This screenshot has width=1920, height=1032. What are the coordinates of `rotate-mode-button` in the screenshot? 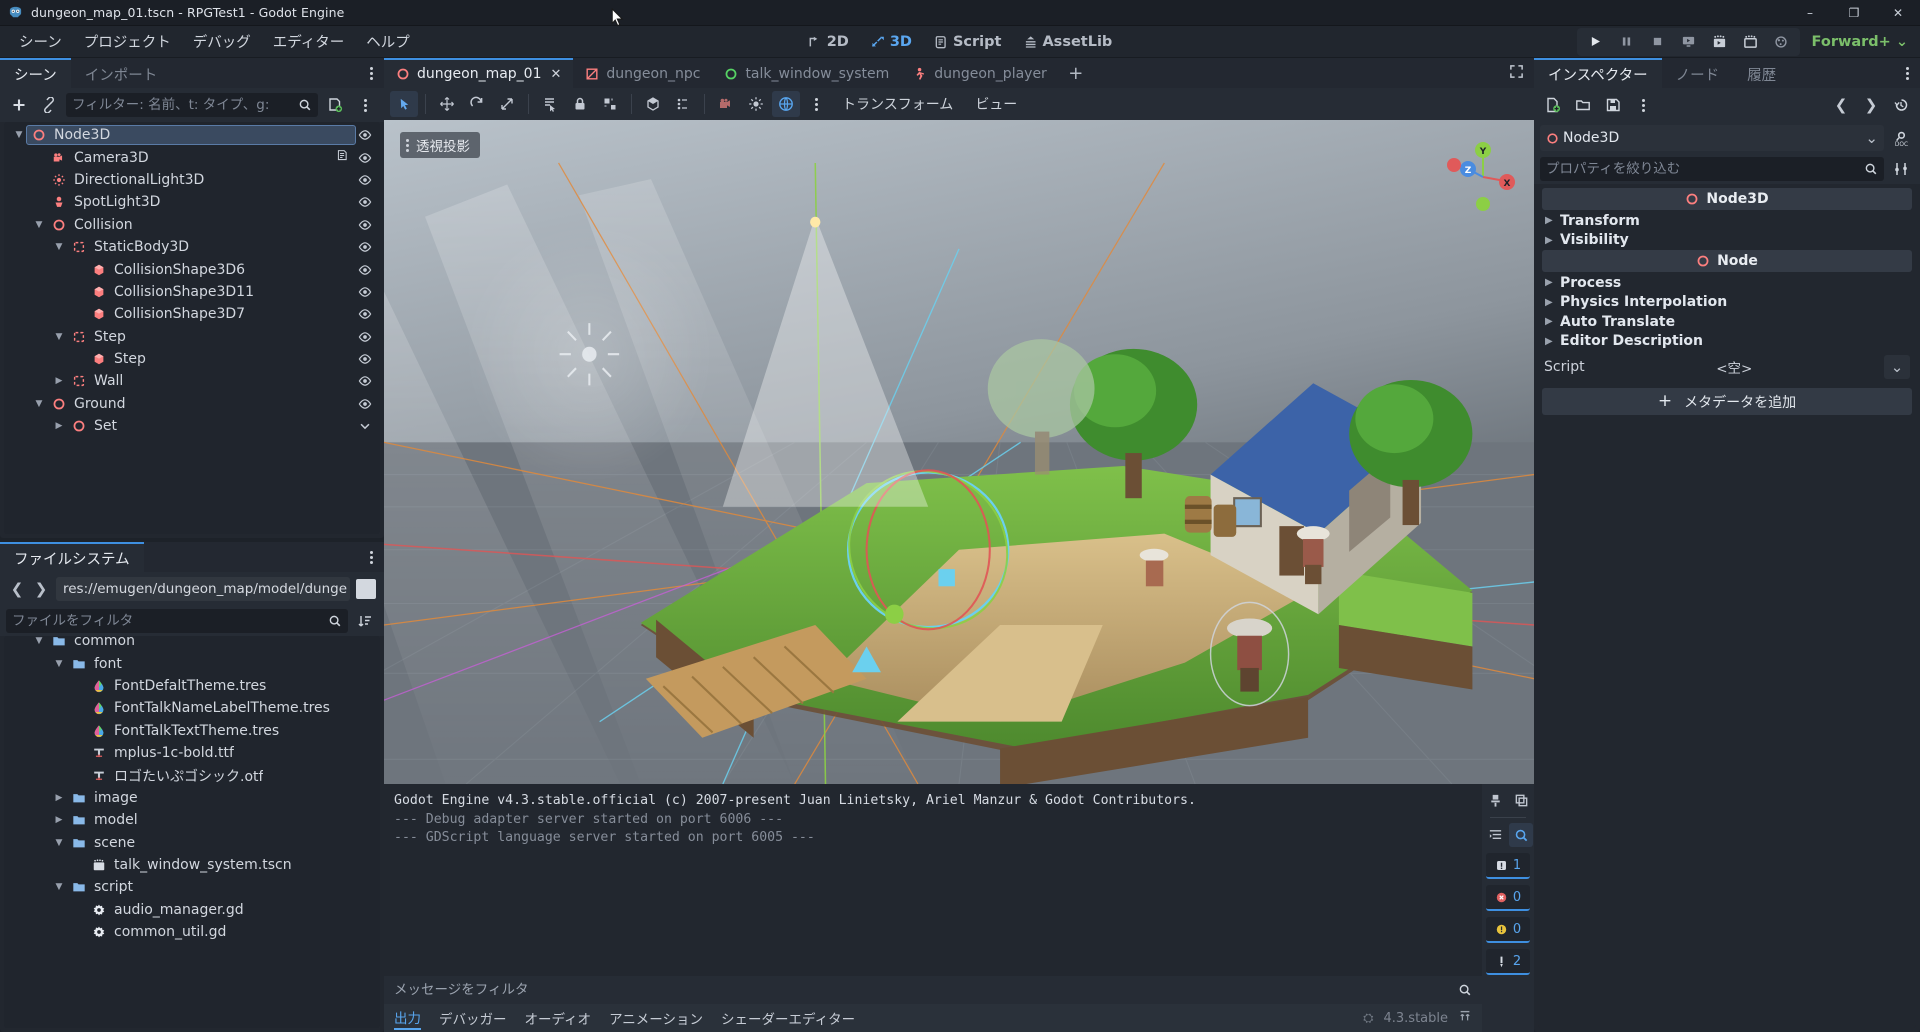 It's located at (477, 104).